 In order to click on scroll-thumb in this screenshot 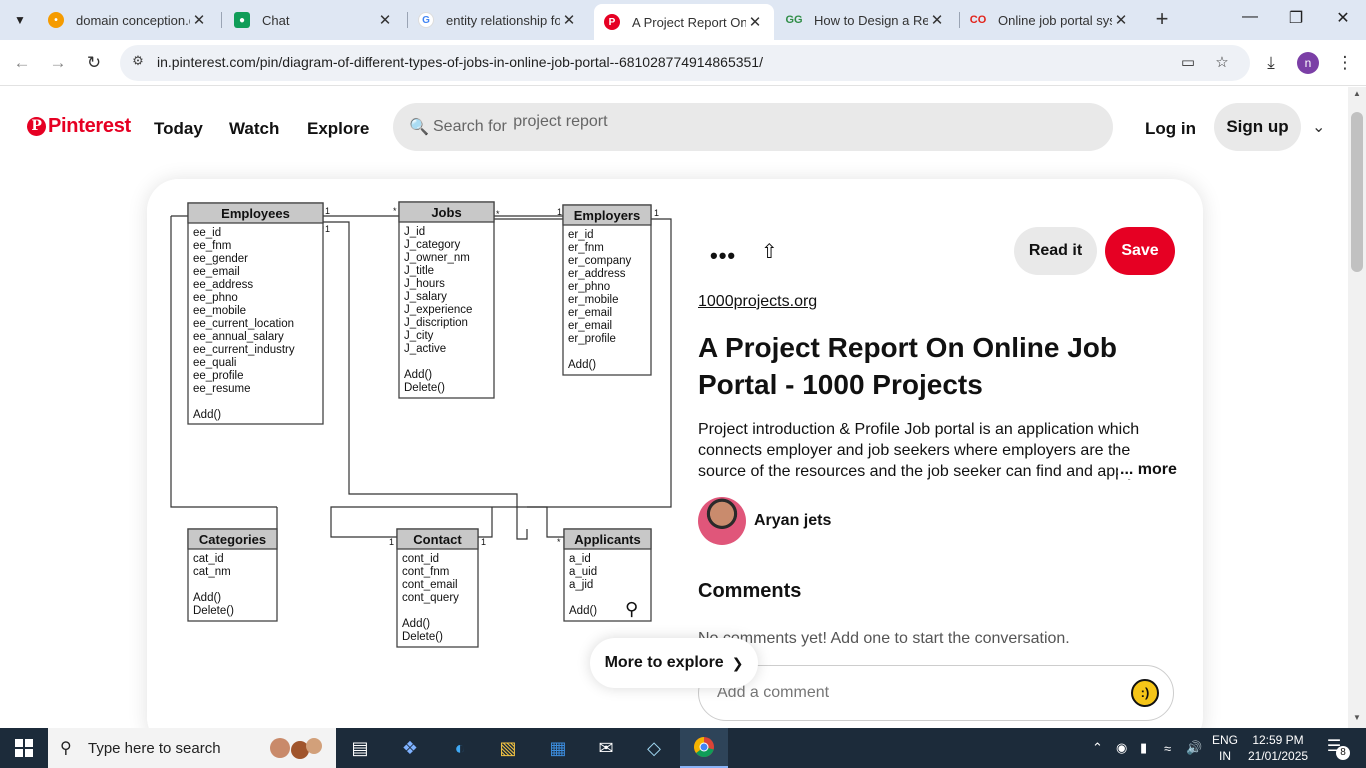, I will do `click(1357, 192)`.